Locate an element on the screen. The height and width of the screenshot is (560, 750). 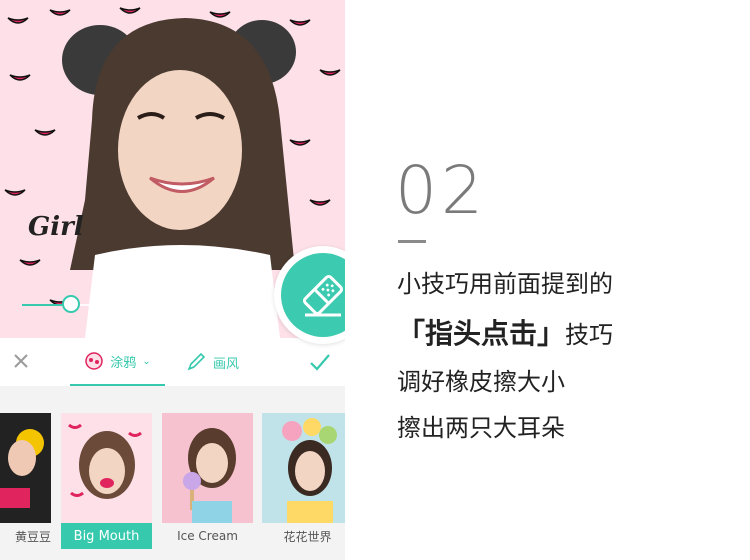
graffiti-text: Girl is located at coordinates (56, 227).